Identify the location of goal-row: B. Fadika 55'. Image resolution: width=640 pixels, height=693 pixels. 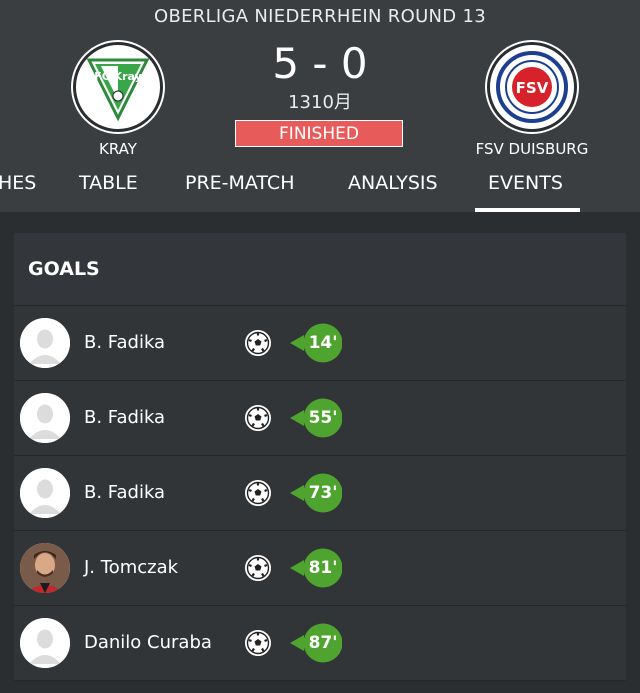
(320, 418).